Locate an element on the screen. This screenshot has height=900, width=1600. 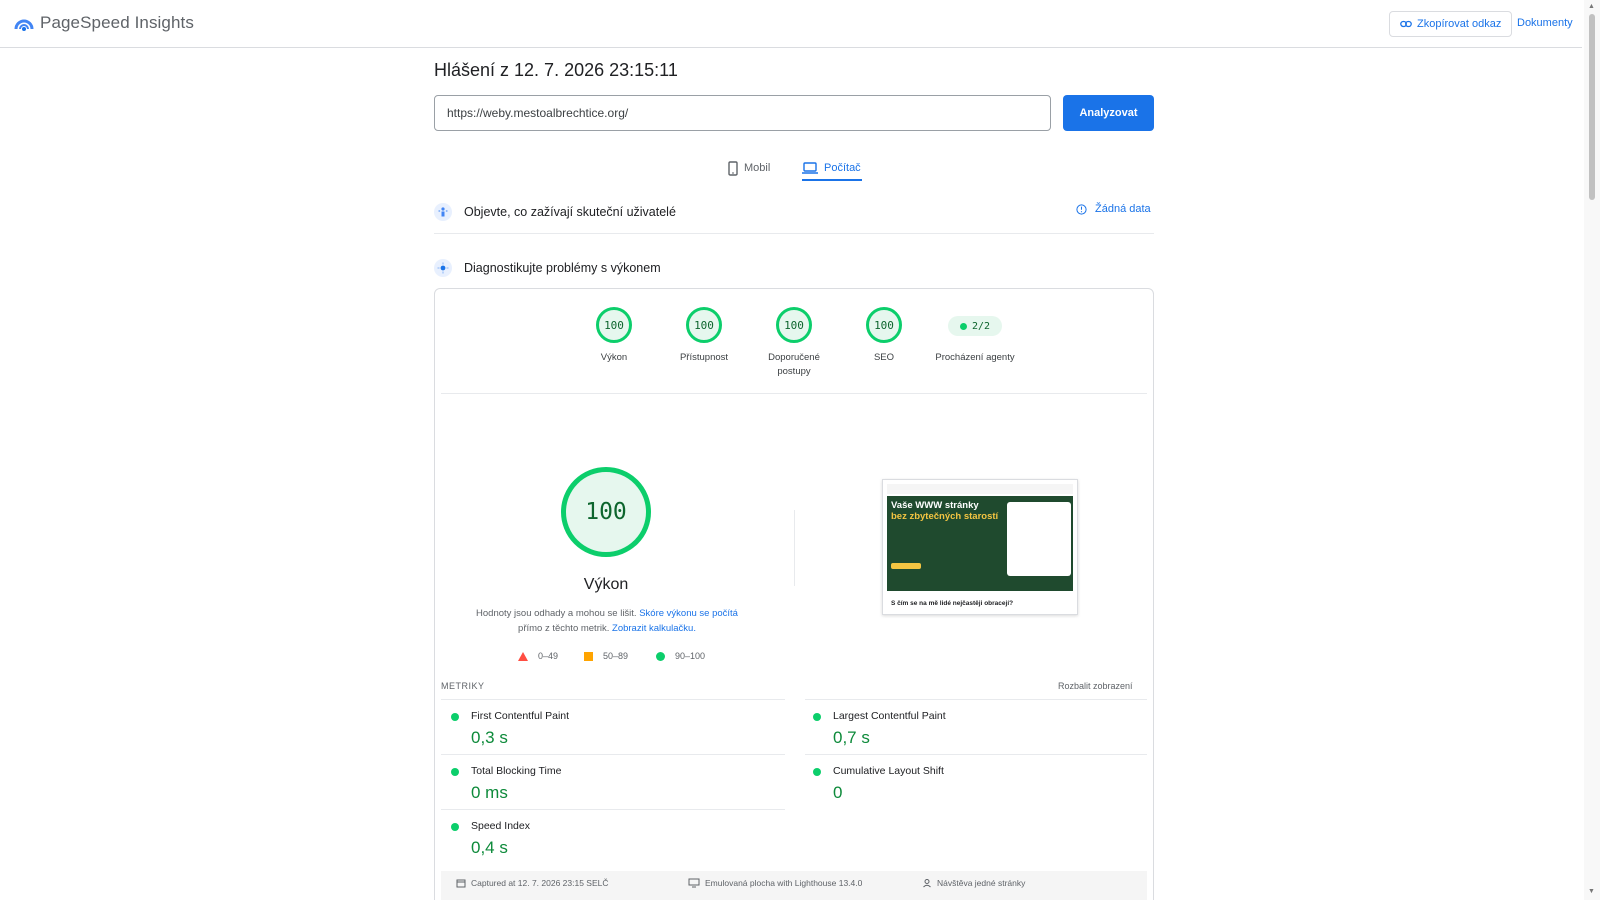
single-page-visit-label: Návštěva jedné stránky is located at coordinates (981, 883).